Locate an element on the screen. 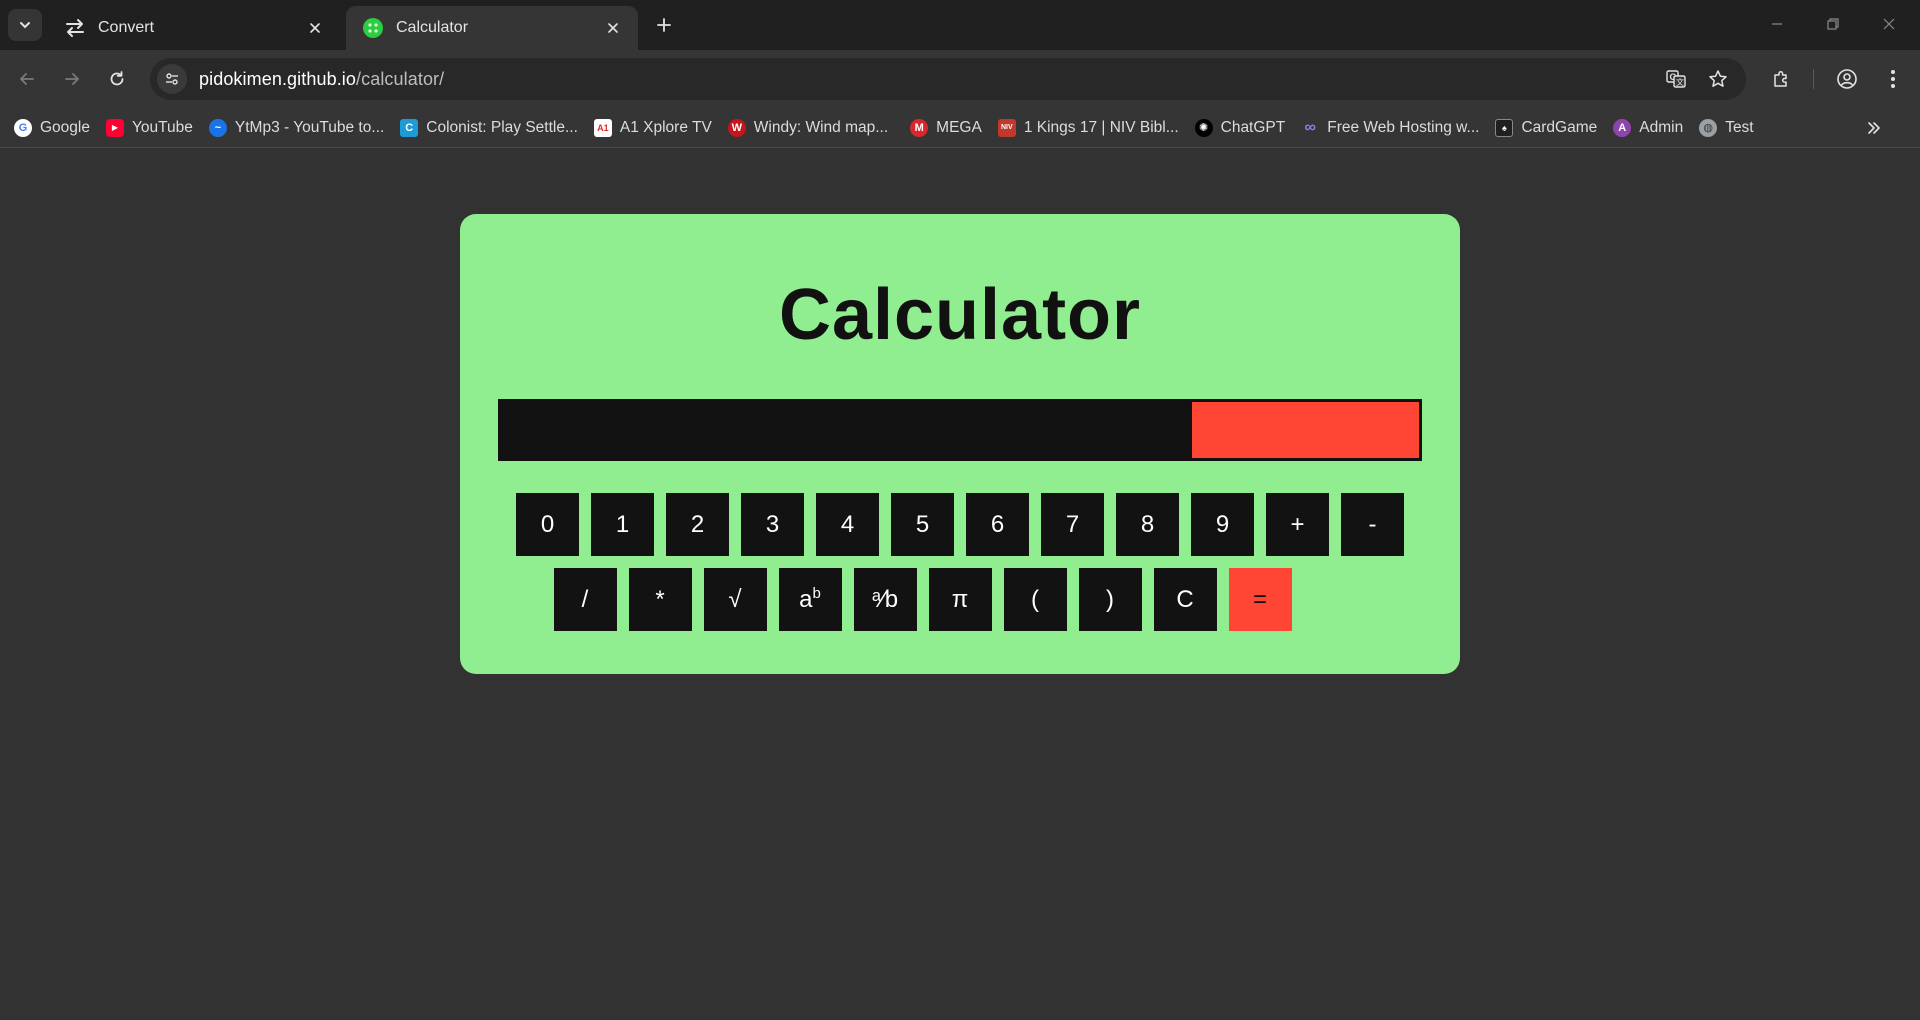  page-title: Calculator is located at coordinates (960, 315).